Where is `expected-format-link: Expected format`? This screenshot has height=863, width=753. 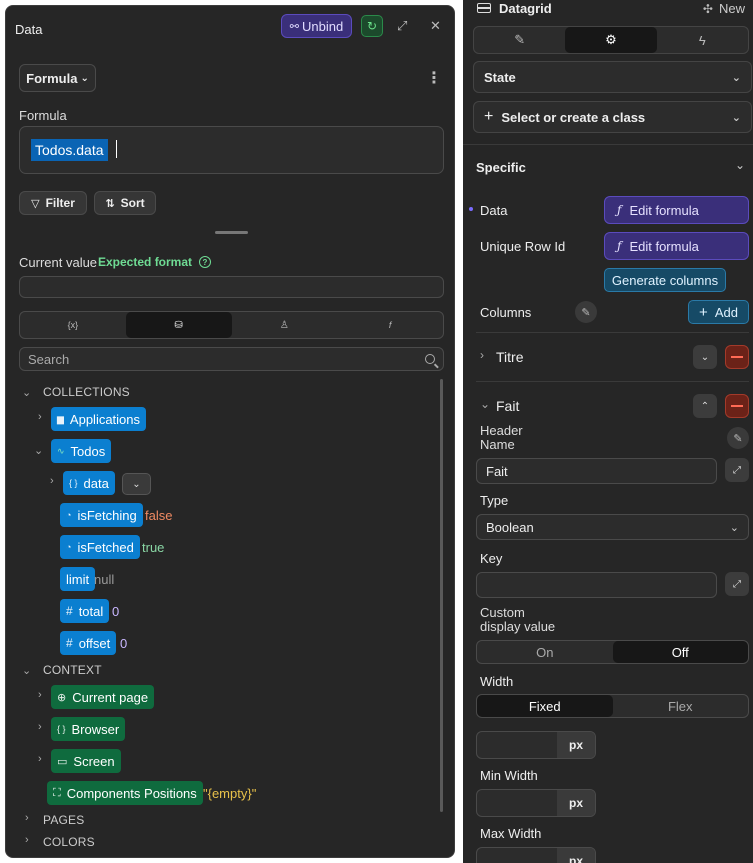
expected-format-link: Expected format is located at coordinates (145, 262).